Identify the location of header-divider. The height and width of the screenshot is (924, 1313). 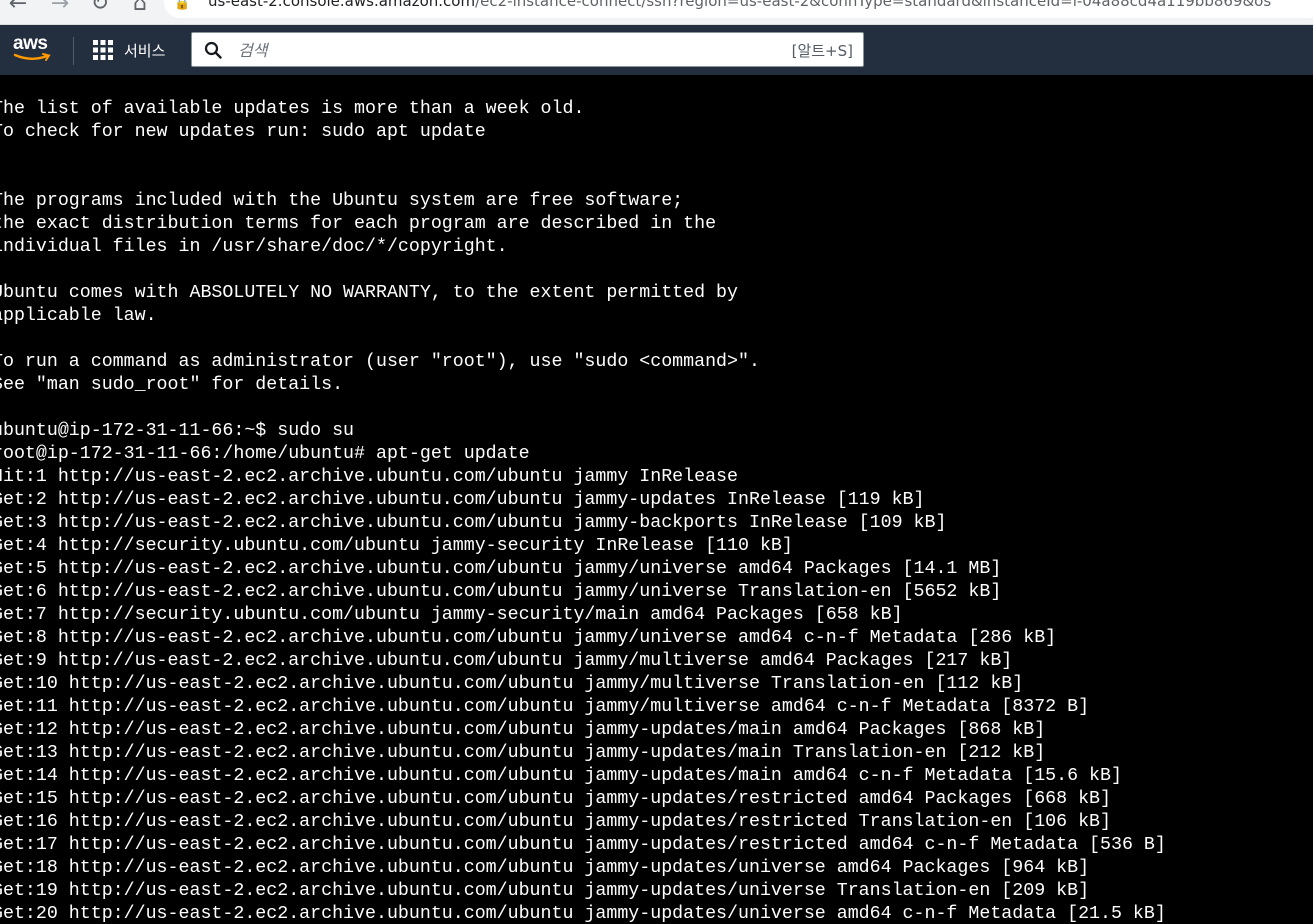
(73, 51).